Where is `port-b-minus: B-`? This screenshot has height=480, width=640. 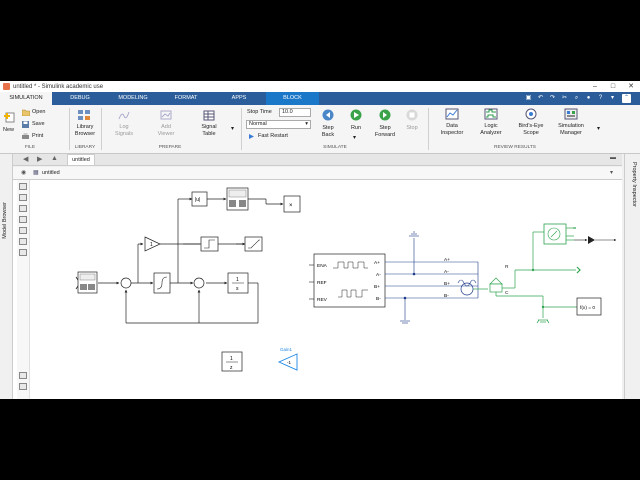
port-b-minus: B- is located at coordinates (378, 299).